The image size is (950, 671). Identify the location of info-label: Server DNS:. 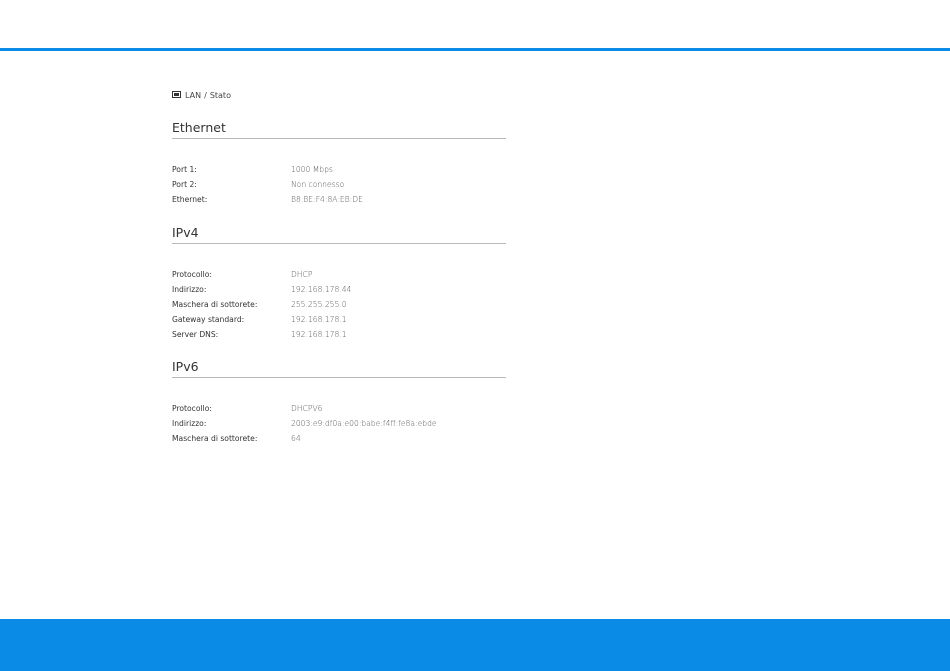
(195, 334).